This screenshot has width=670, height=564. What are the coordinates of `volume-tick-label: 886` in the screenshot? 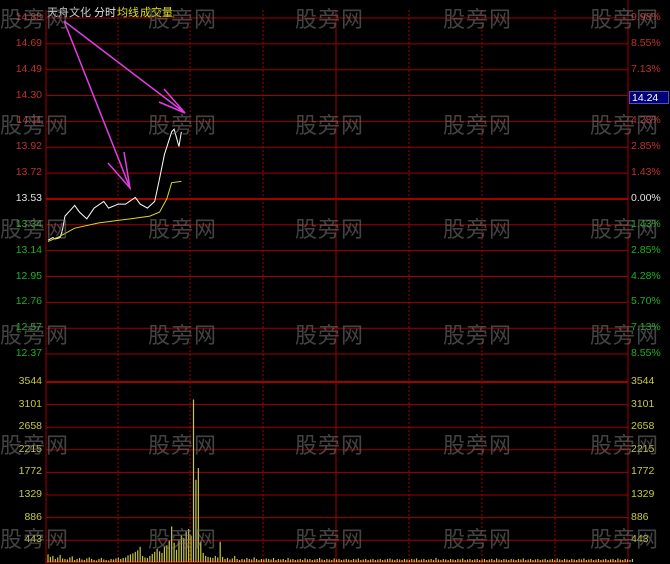 It's located at (33, 516).